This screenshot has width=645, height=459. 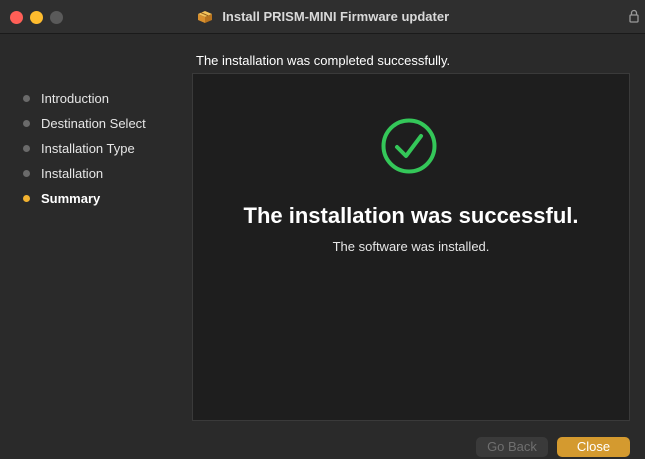 I want to click on title-bar: Install PRISM-MINI Firmware updater, so click(x=322, y=17).